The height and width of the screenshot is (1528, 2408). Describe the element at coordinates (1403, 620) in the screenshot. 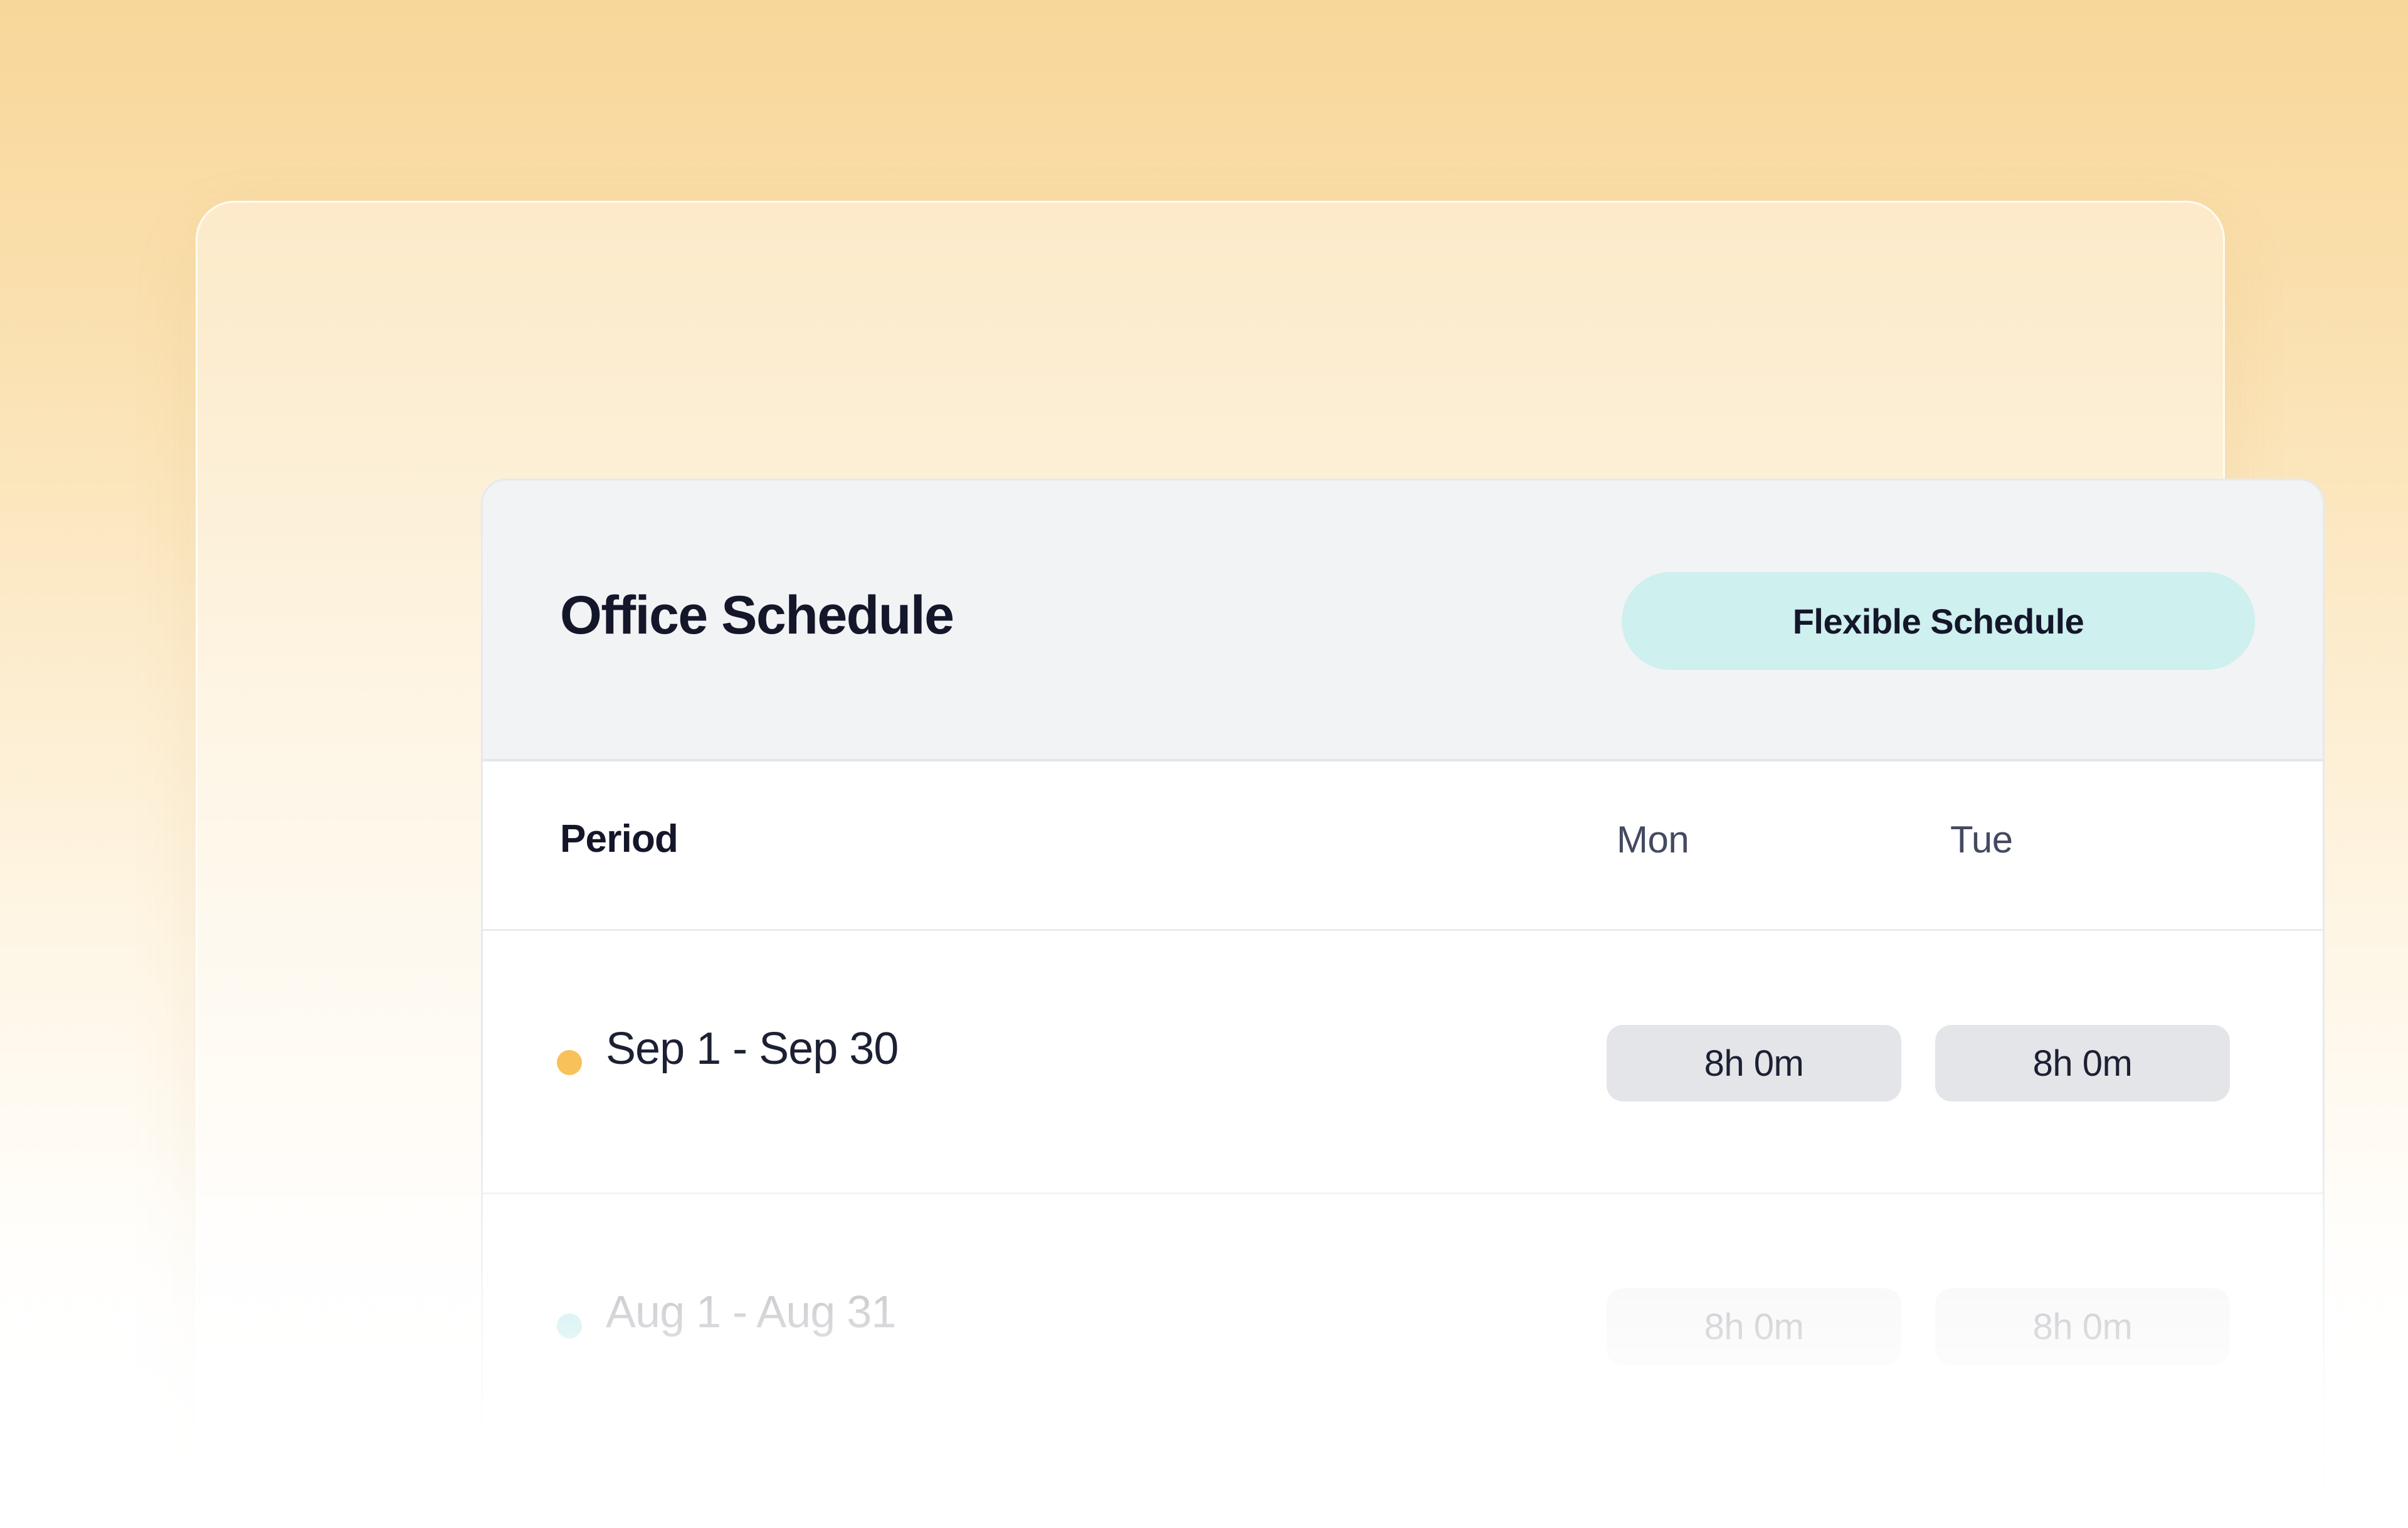

I see `card-header: Office Schedule Flexible Schedule` at that location.